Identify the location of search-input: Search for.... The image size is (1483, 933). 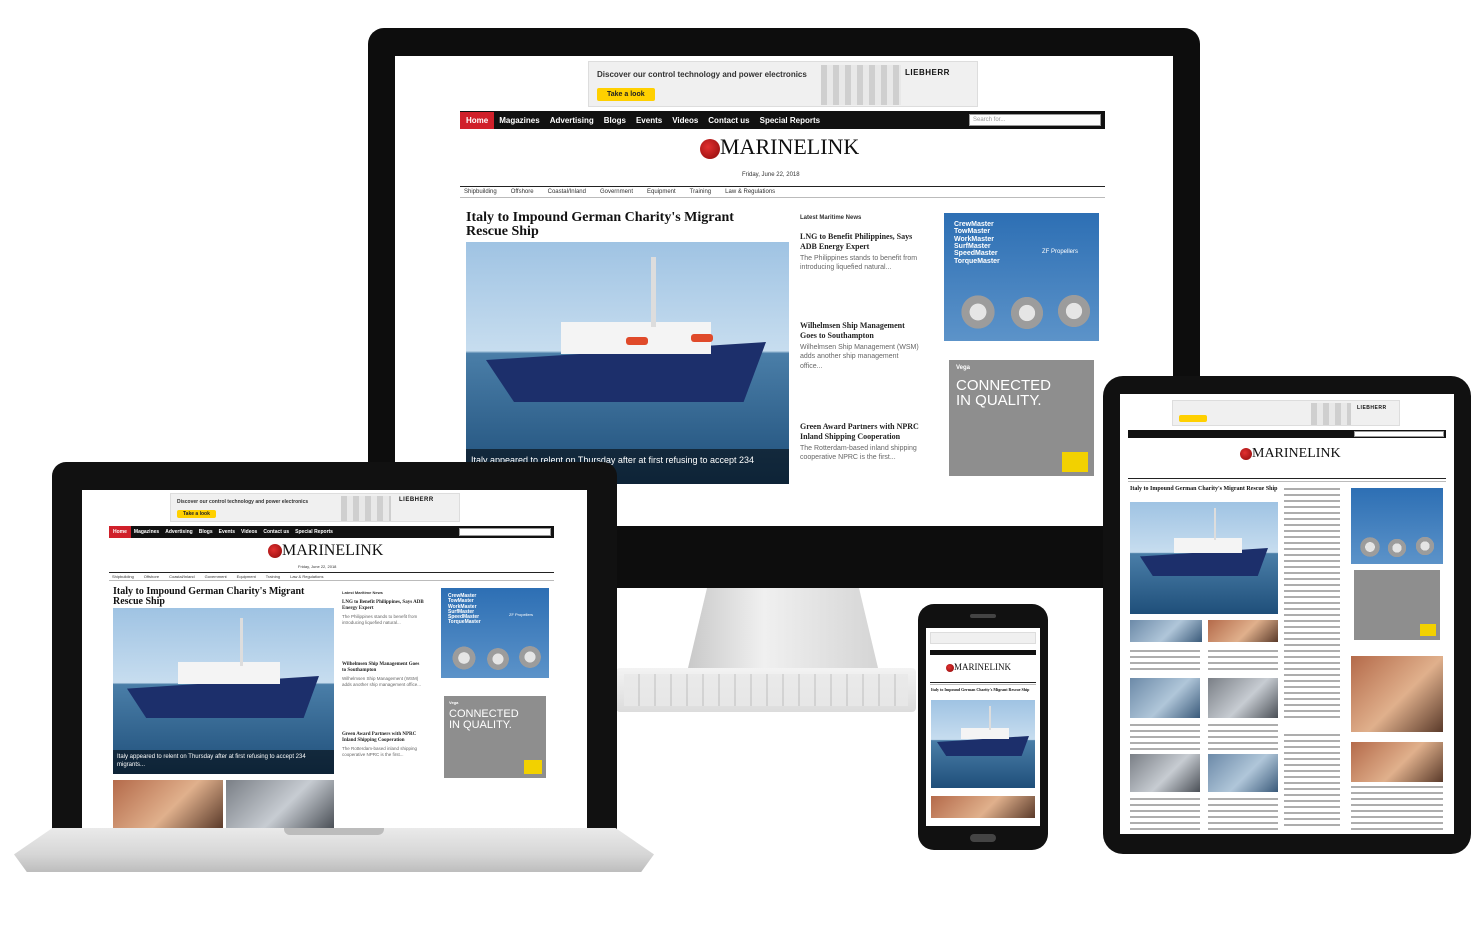
(1035, 120).